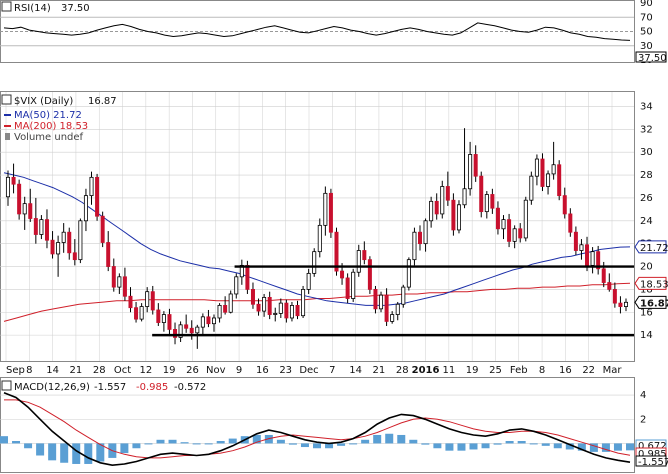  What do you see at coordinates (646, 4) in the screenshot?
I see `rsi-y-tick-label: 90` at bounding box center [646, 4].